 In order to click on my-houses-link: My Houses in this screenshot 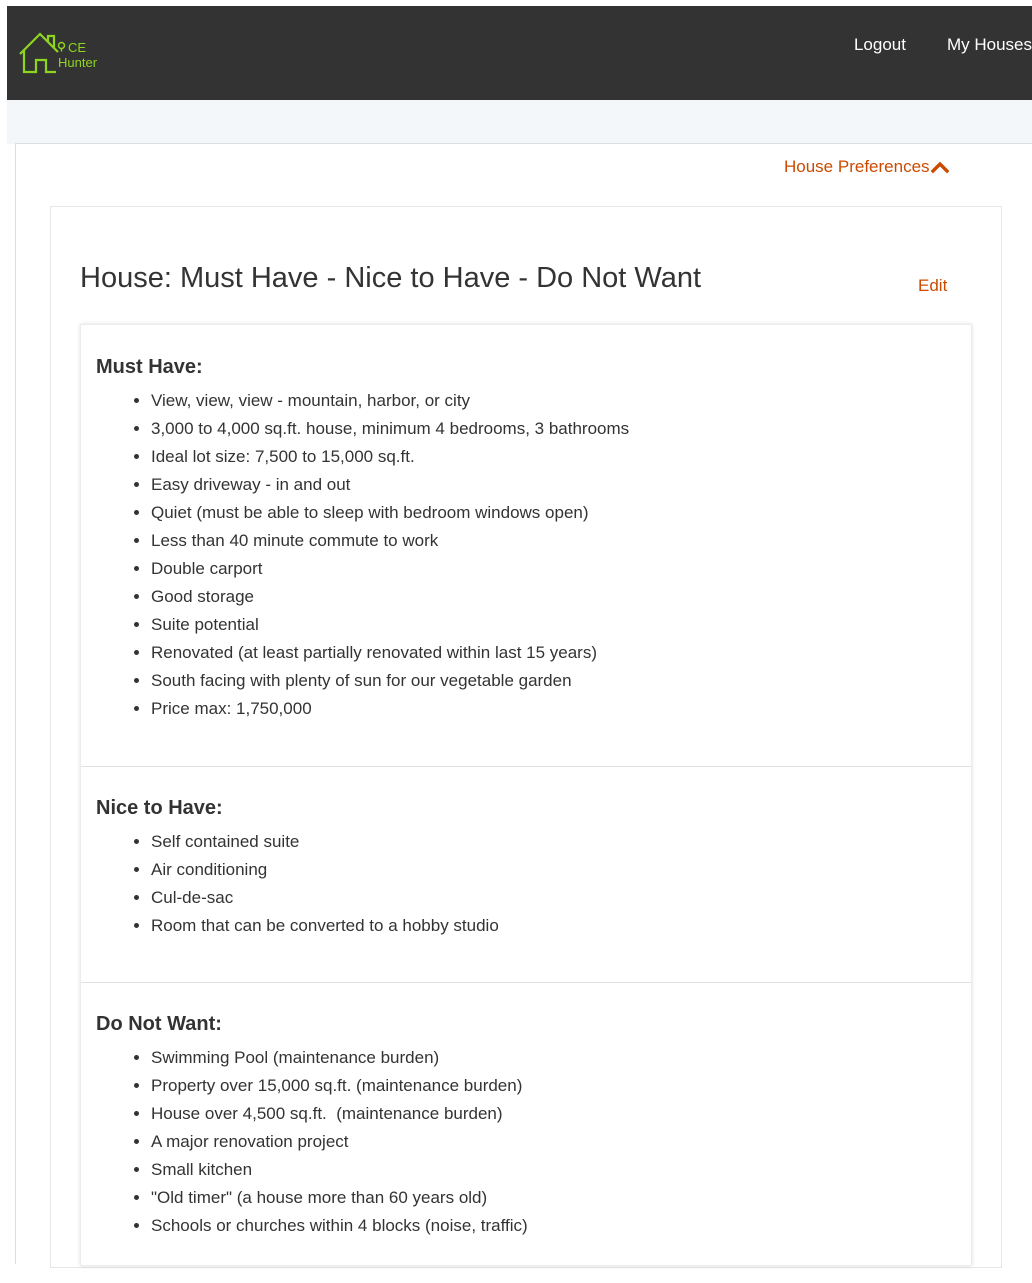, I will do `click(989, 45)`.